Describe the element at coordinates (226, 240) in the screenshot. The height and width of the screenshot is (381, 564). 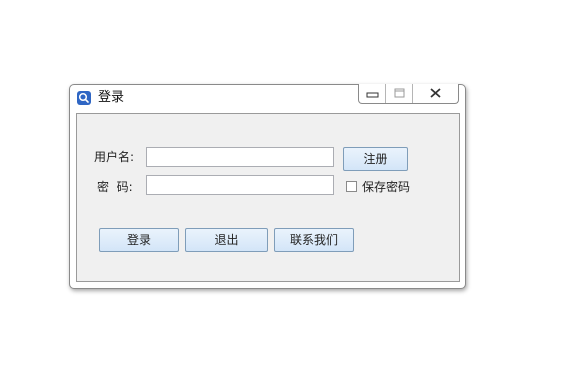
I see `exit-button: 退出` at that location.